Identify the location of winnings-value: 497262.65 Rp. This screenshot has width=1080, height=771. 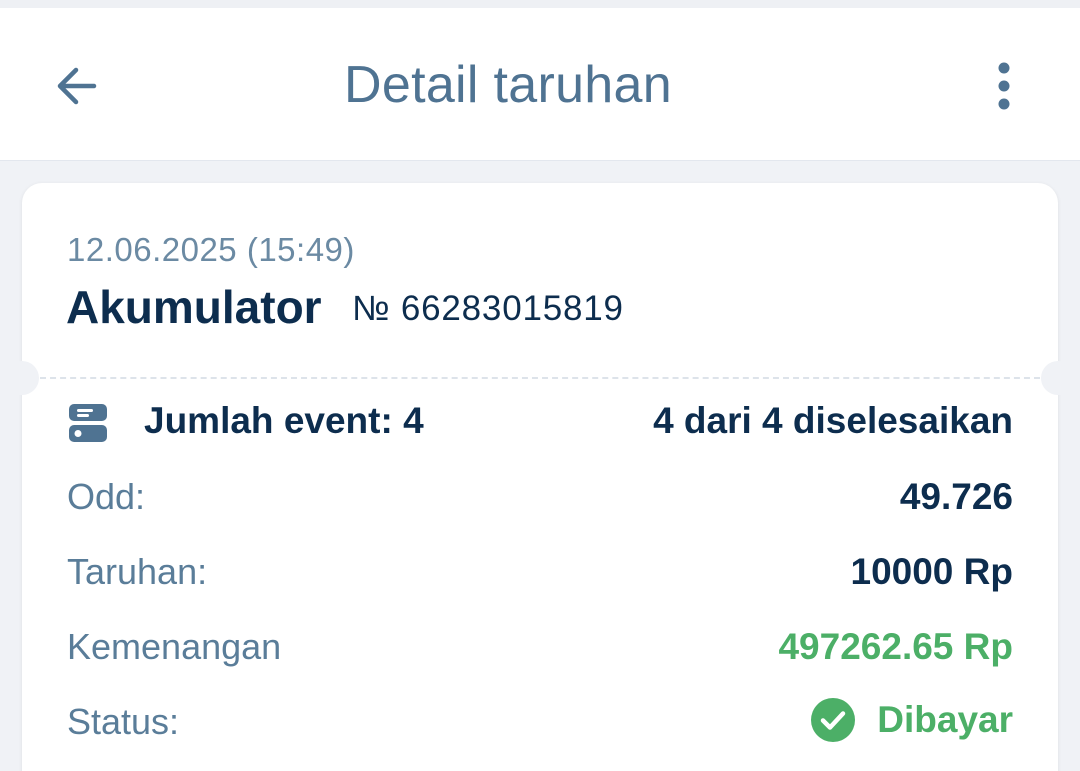
(895, 646).